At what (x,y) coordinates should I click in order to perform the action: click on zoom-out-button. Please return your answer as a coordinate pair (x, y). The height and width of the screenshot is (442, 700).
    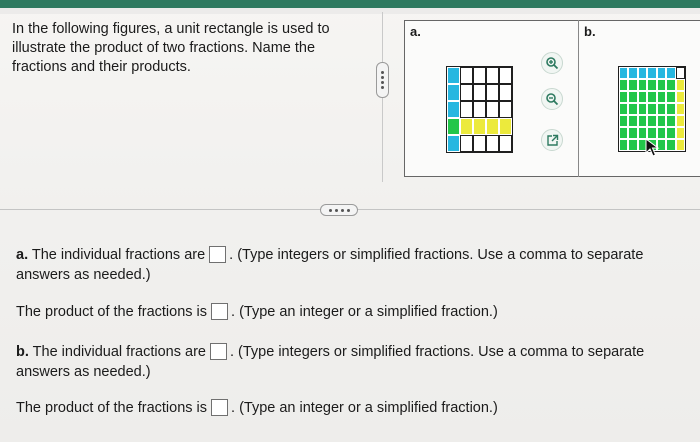
    Looking at the image, I should click on (552, 99).